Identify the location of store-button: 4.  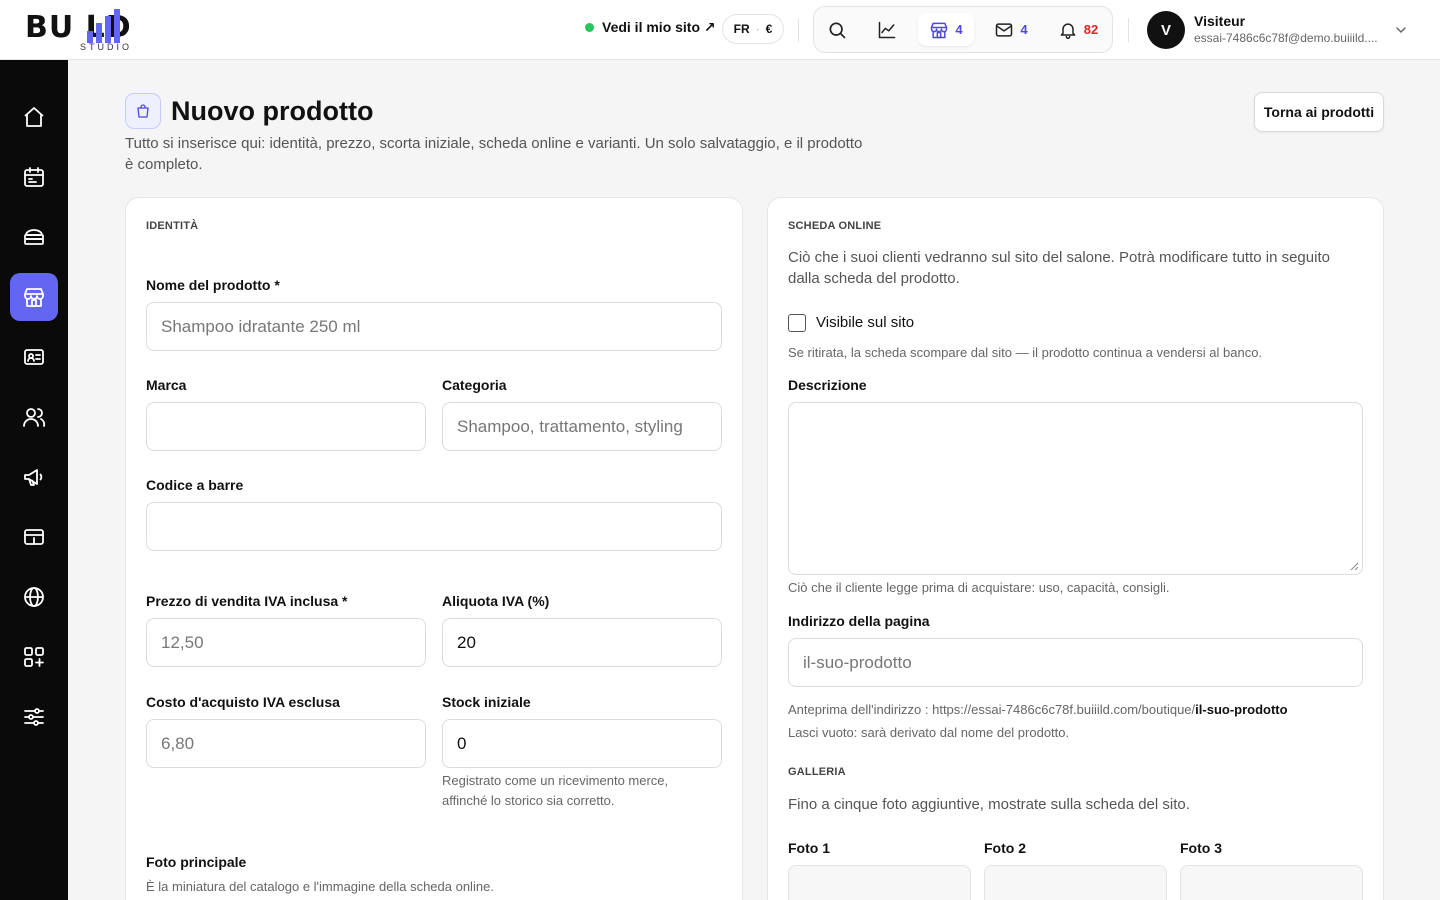
(946, 29).